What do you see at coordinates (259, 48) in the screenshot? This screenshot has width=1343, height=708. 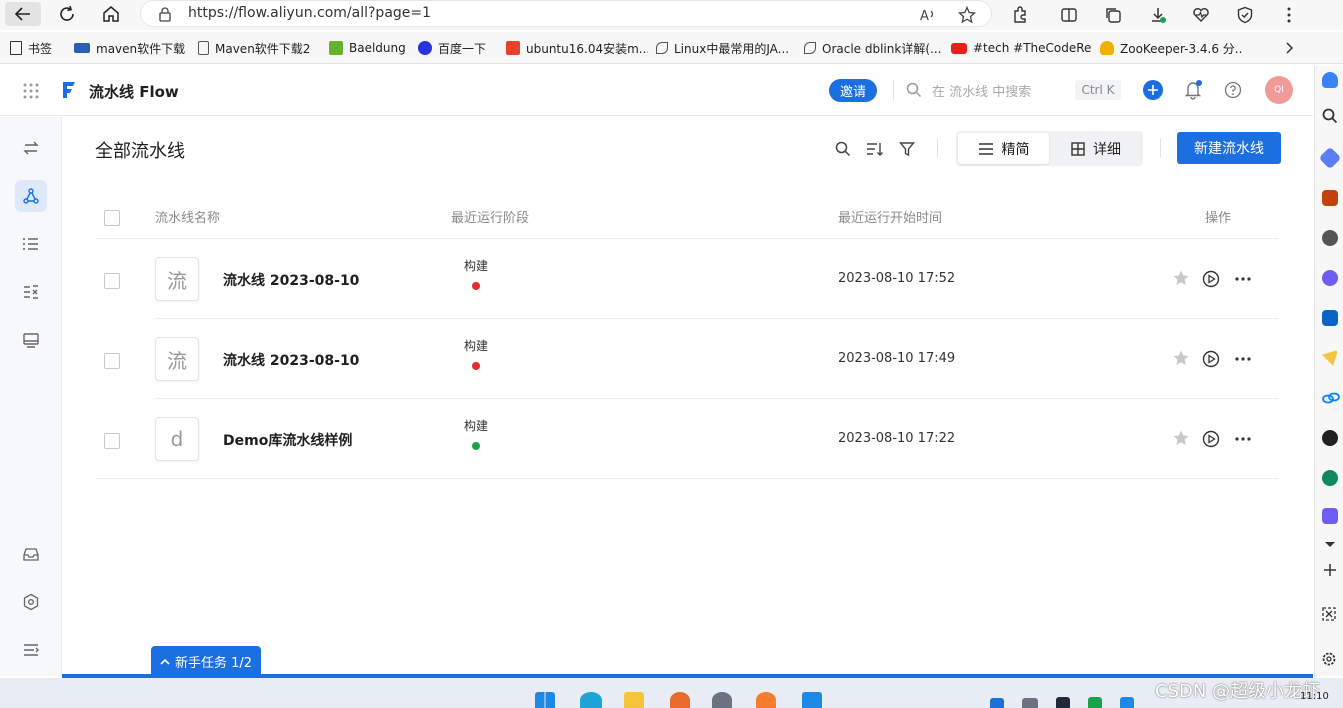 I see `bookmark-item: Maven软件下载2` at bounding box center [259, 48].